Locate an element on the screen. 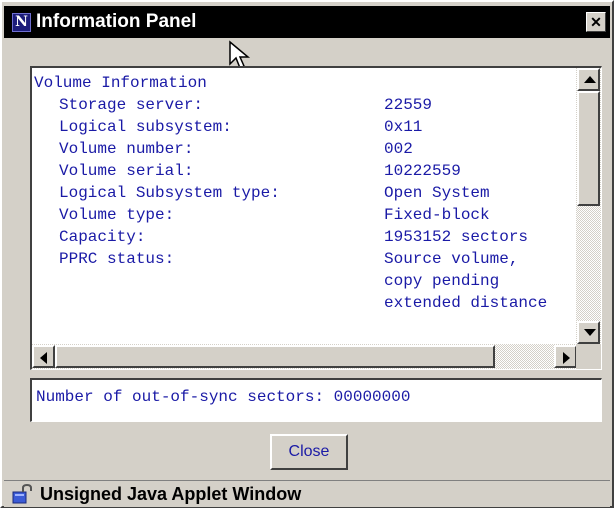 The image size is (614, 508). info-row: Volume number: 002 is located at coordinates (304, 149).